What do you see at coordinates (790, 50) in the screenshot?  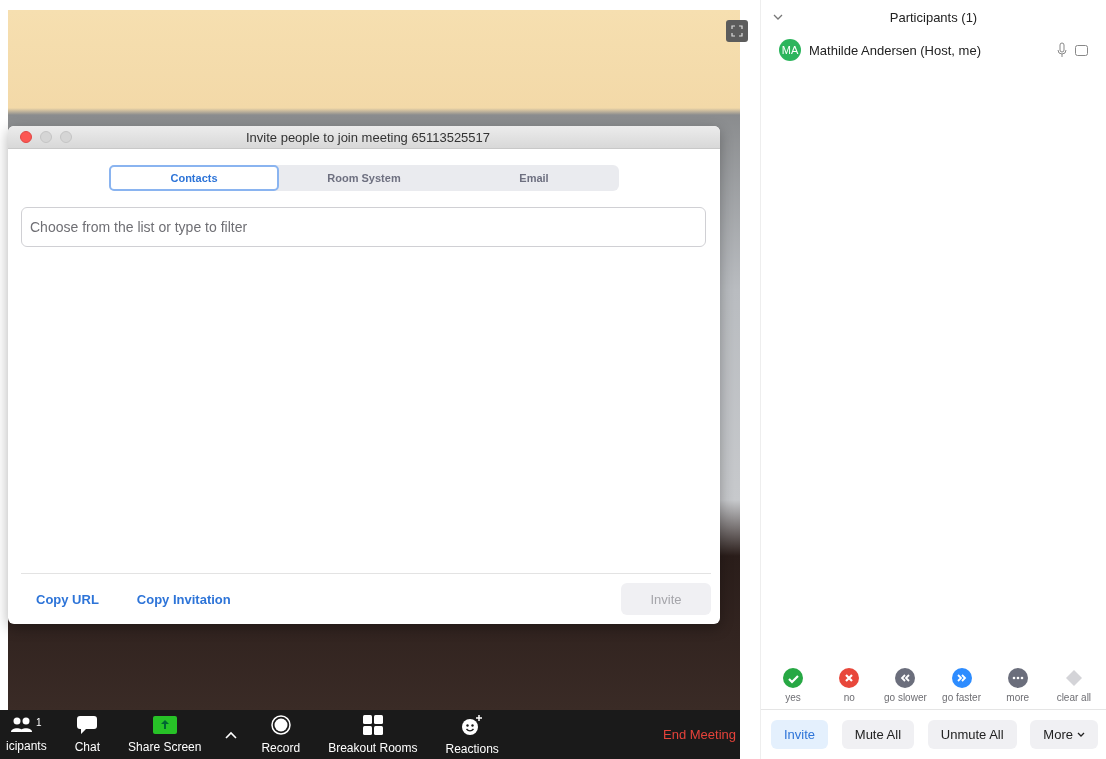 I see `avatar: MA` at bounding box center [790, 50].